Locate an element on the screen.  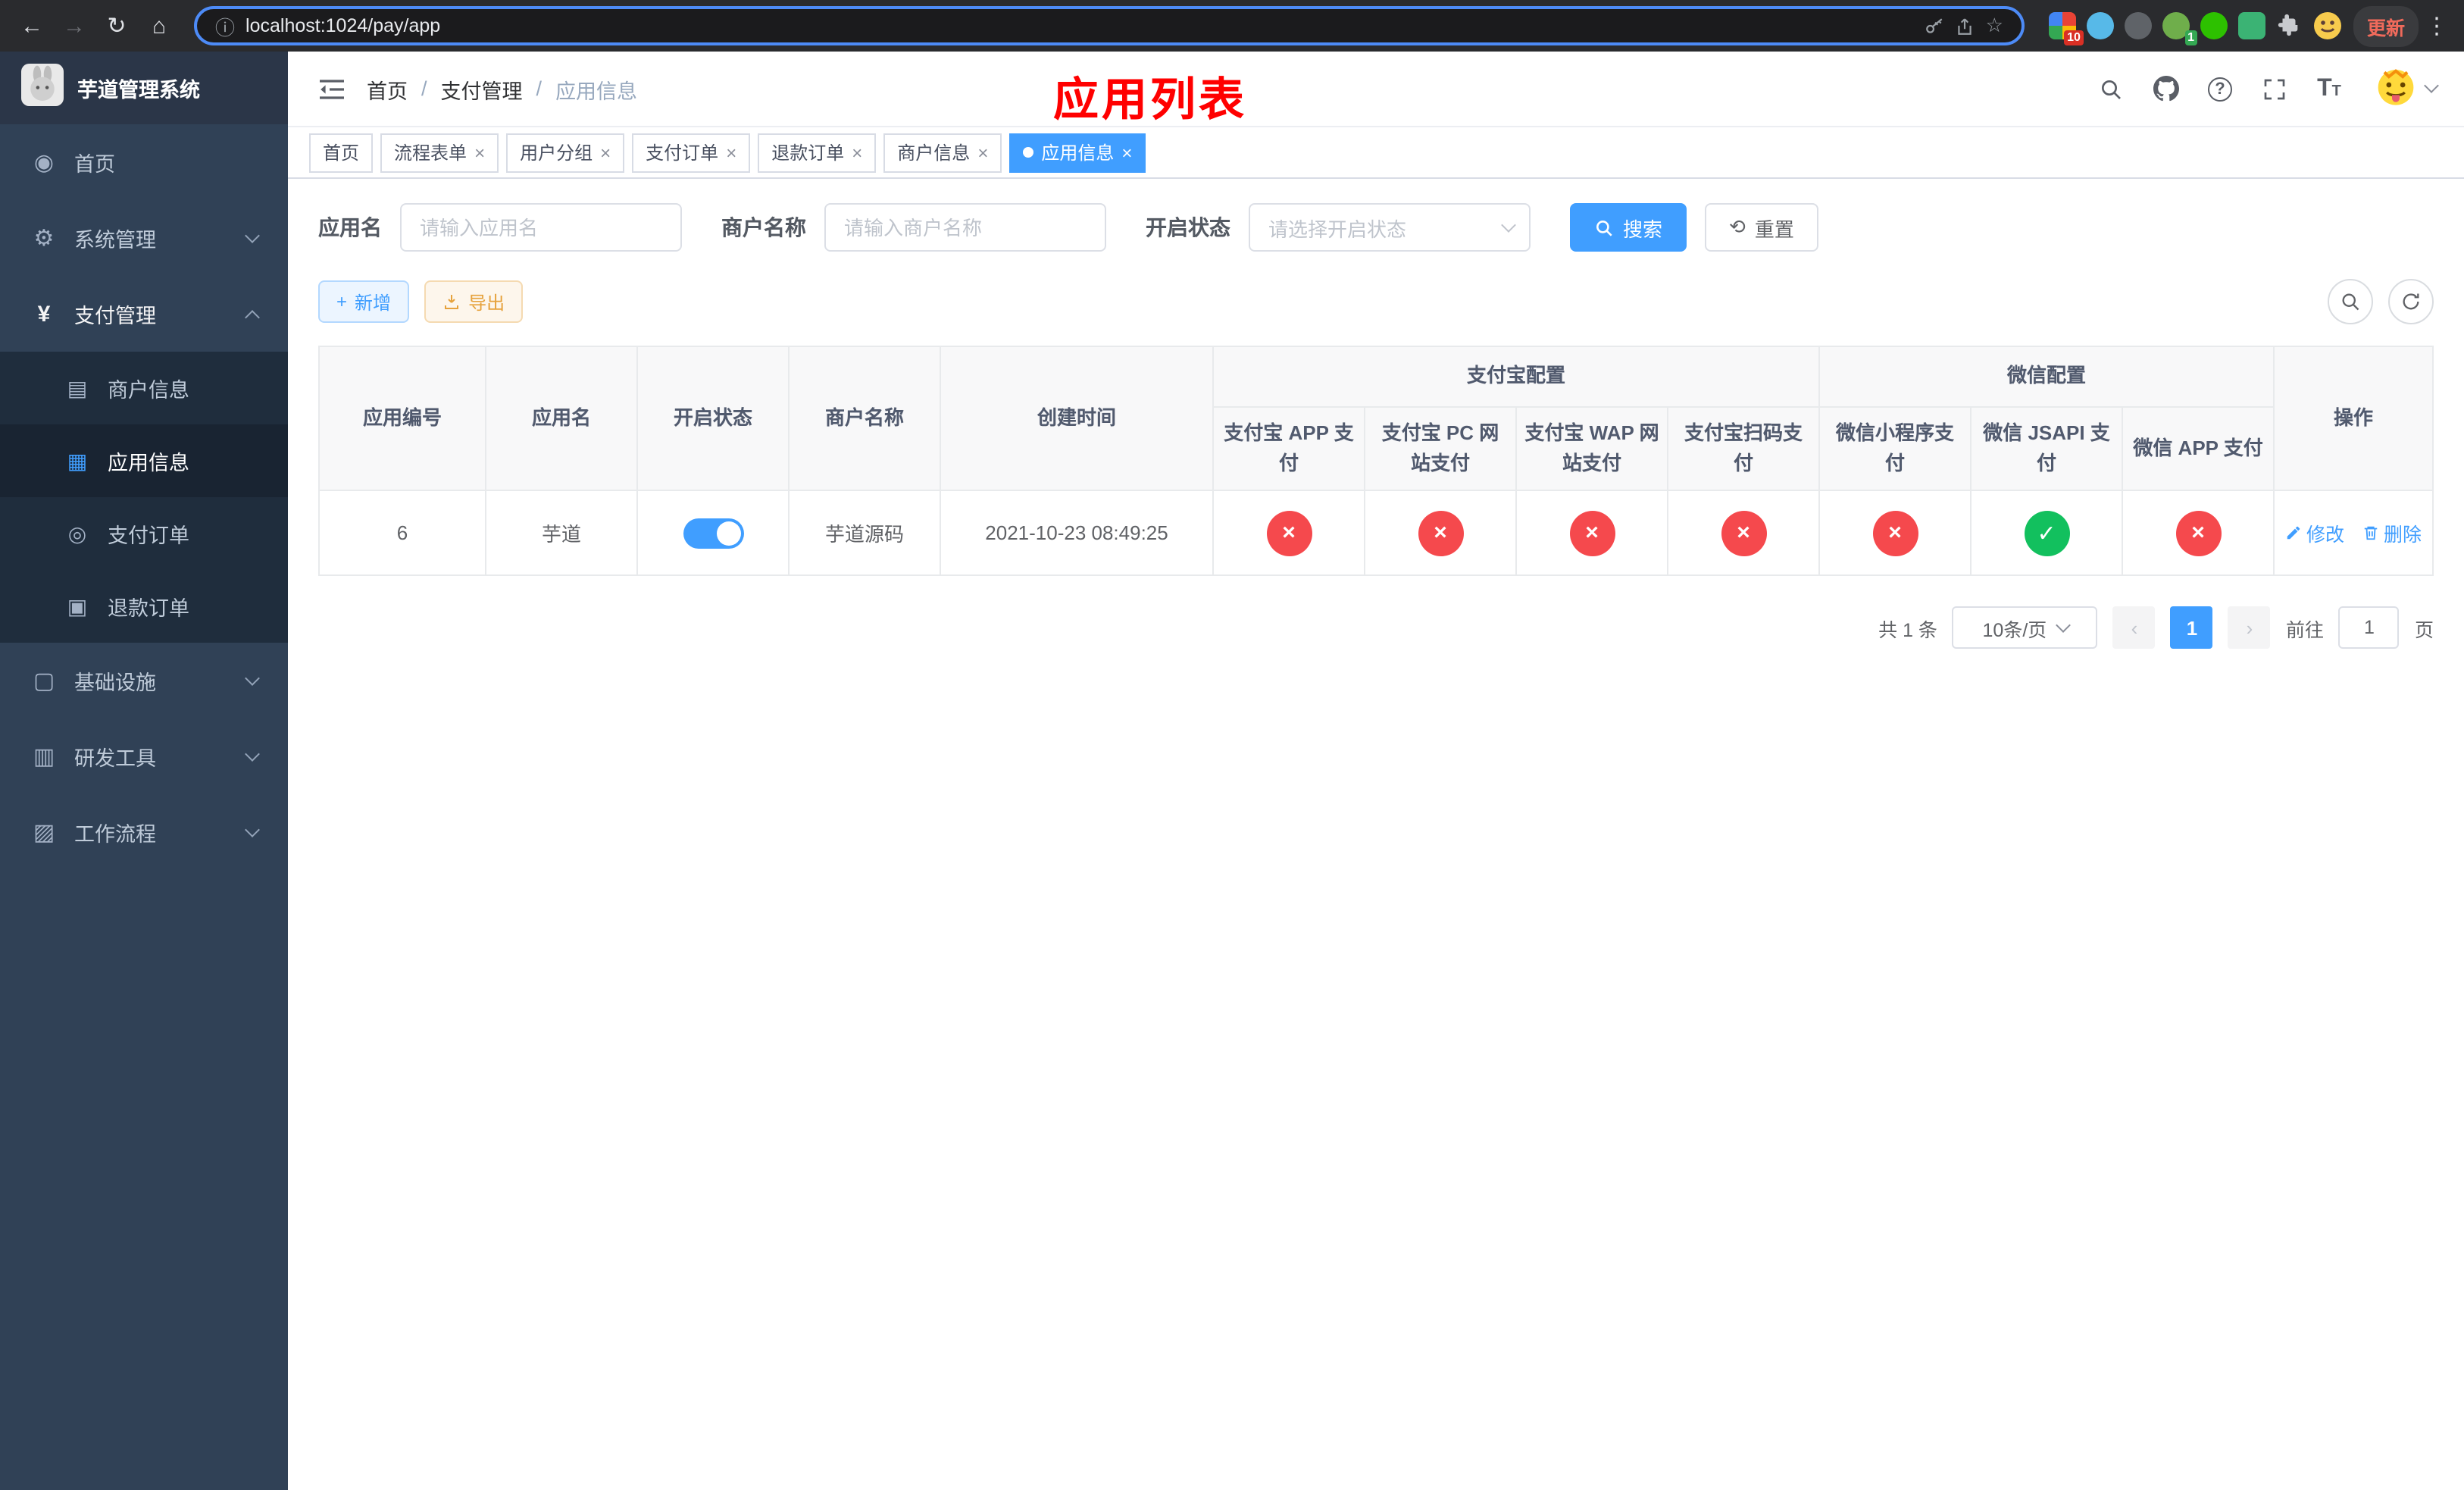
cell-alipay-qr: × is located at coordinates (1743, 533).